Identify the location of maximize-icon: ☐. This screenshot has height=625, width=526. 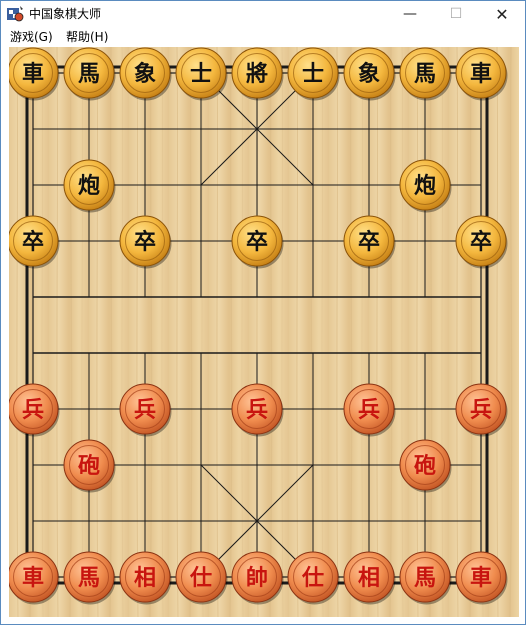
(456, 14).